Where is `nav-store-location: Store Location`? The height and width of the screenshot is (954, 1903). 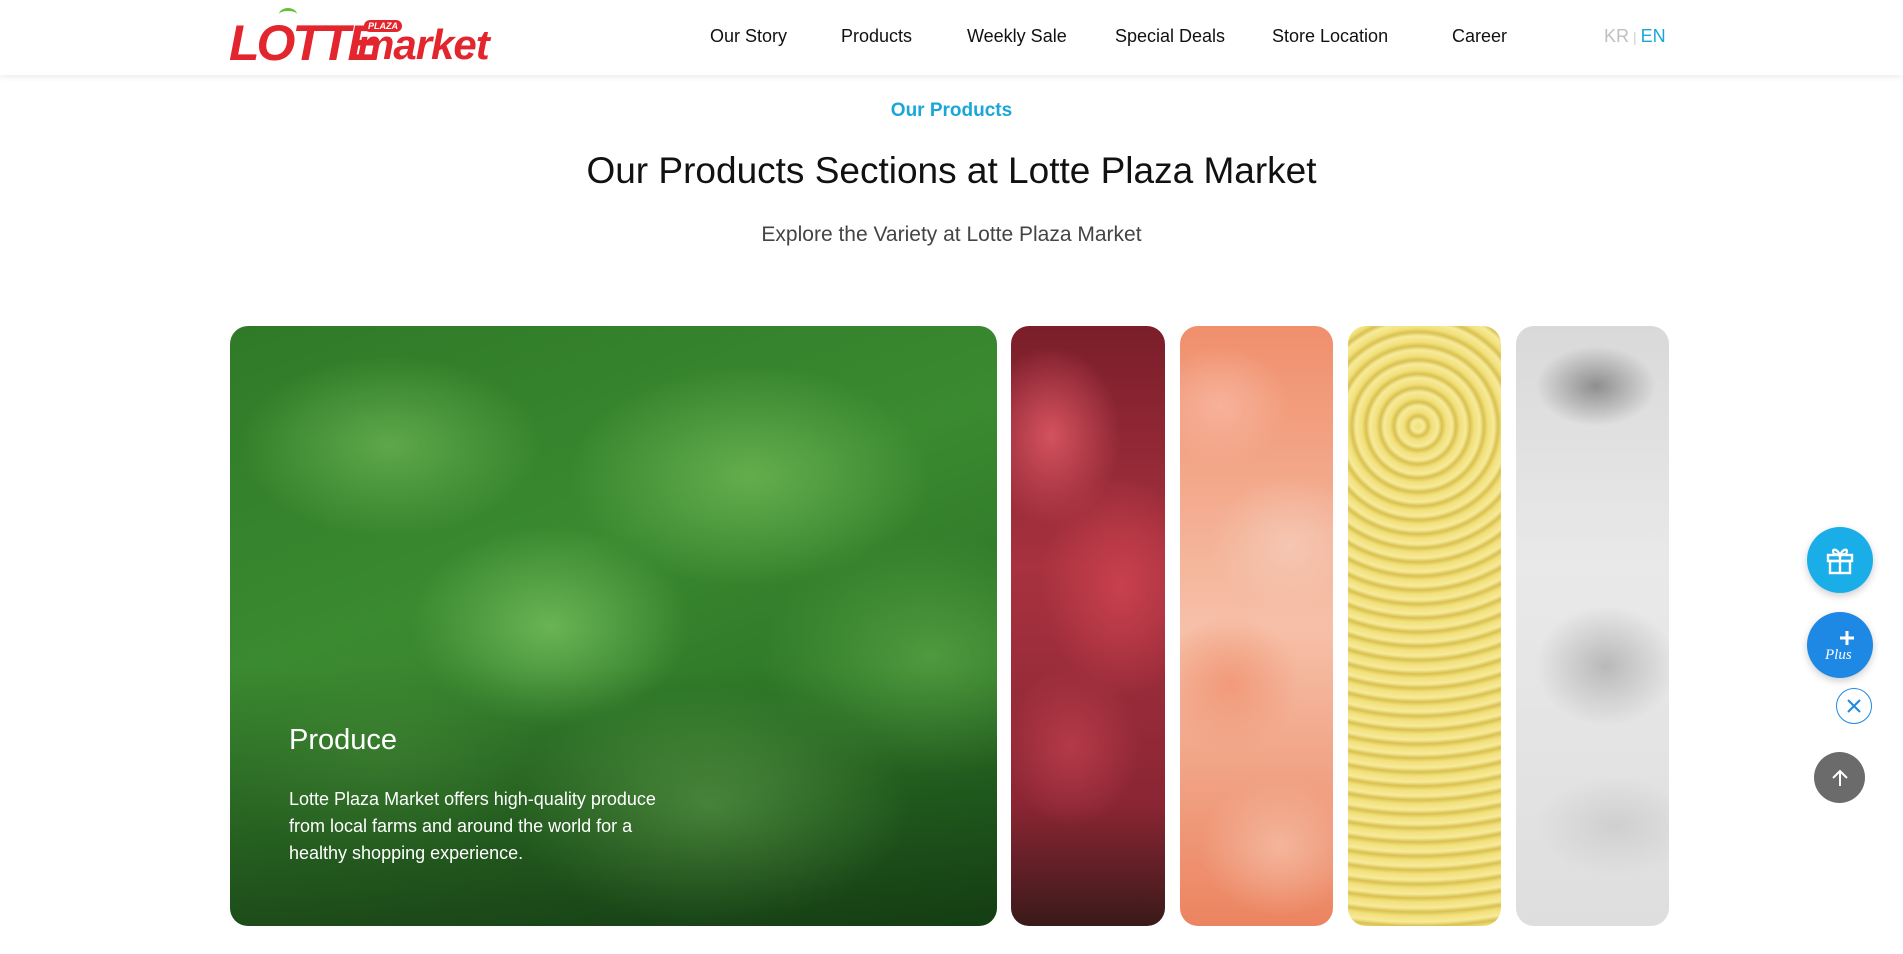 nav-store-location: Store Location is located at coordinates (1330, 36).